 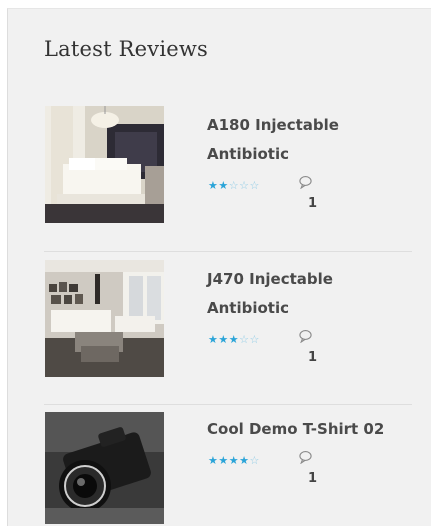 I want to click on review-meta: ★★★★☆ 1, so click(x=309, y=473).